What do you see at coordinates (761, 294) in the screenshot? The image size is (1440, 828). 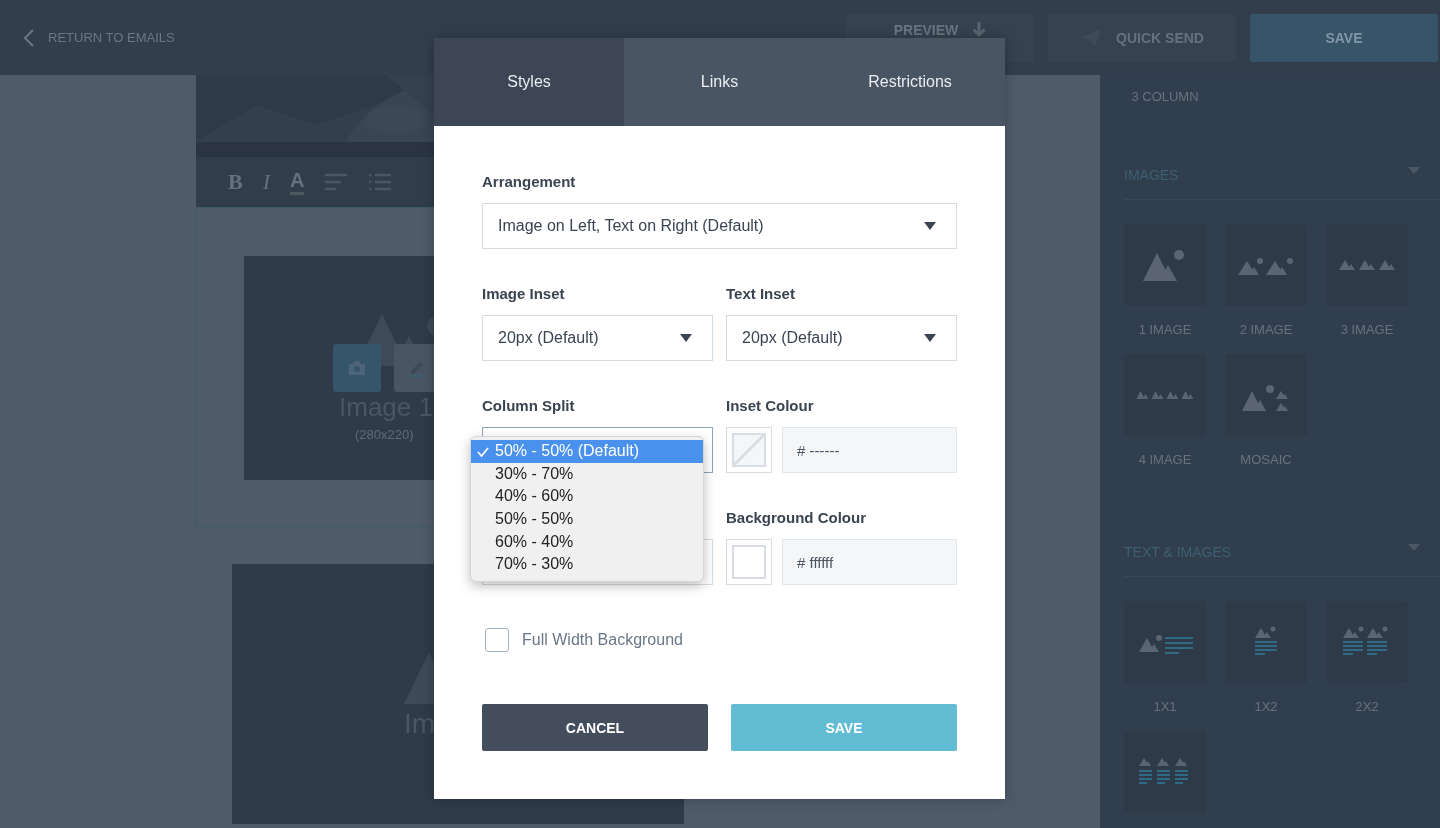 I see `field-label: Text Inset` at bounding box center [761, 294].